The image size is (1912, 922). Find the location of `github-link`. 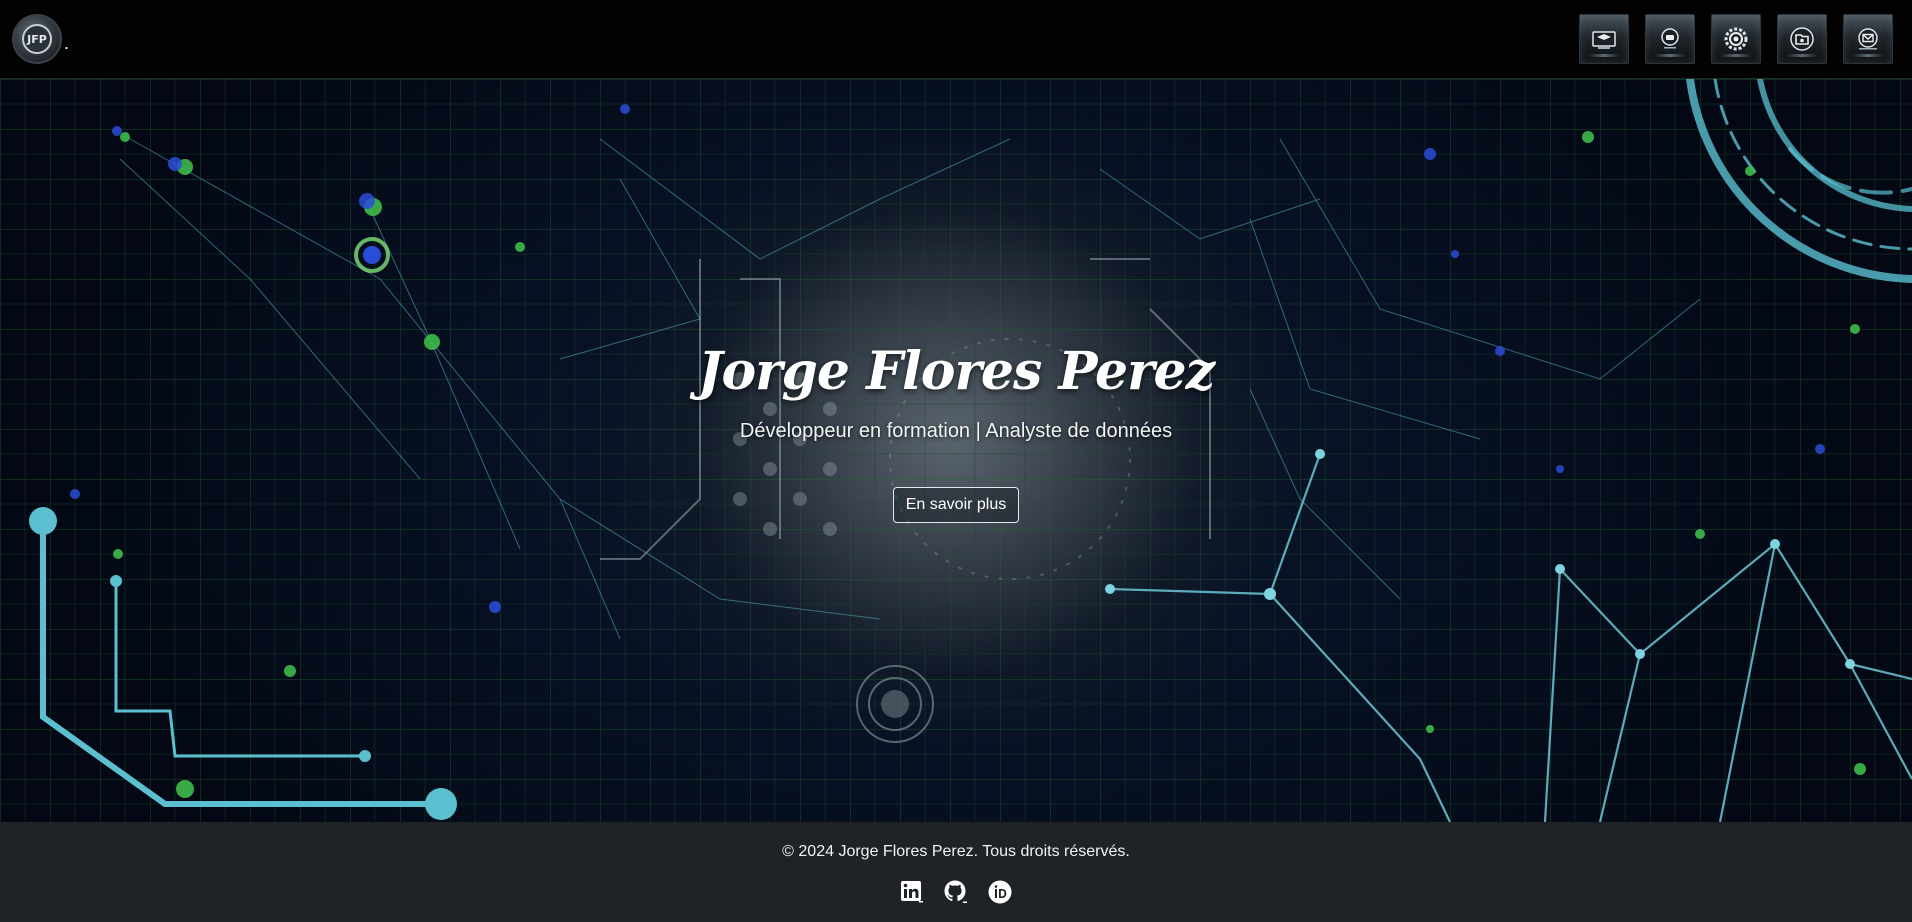

github-link is located at coordinates (956, 892).